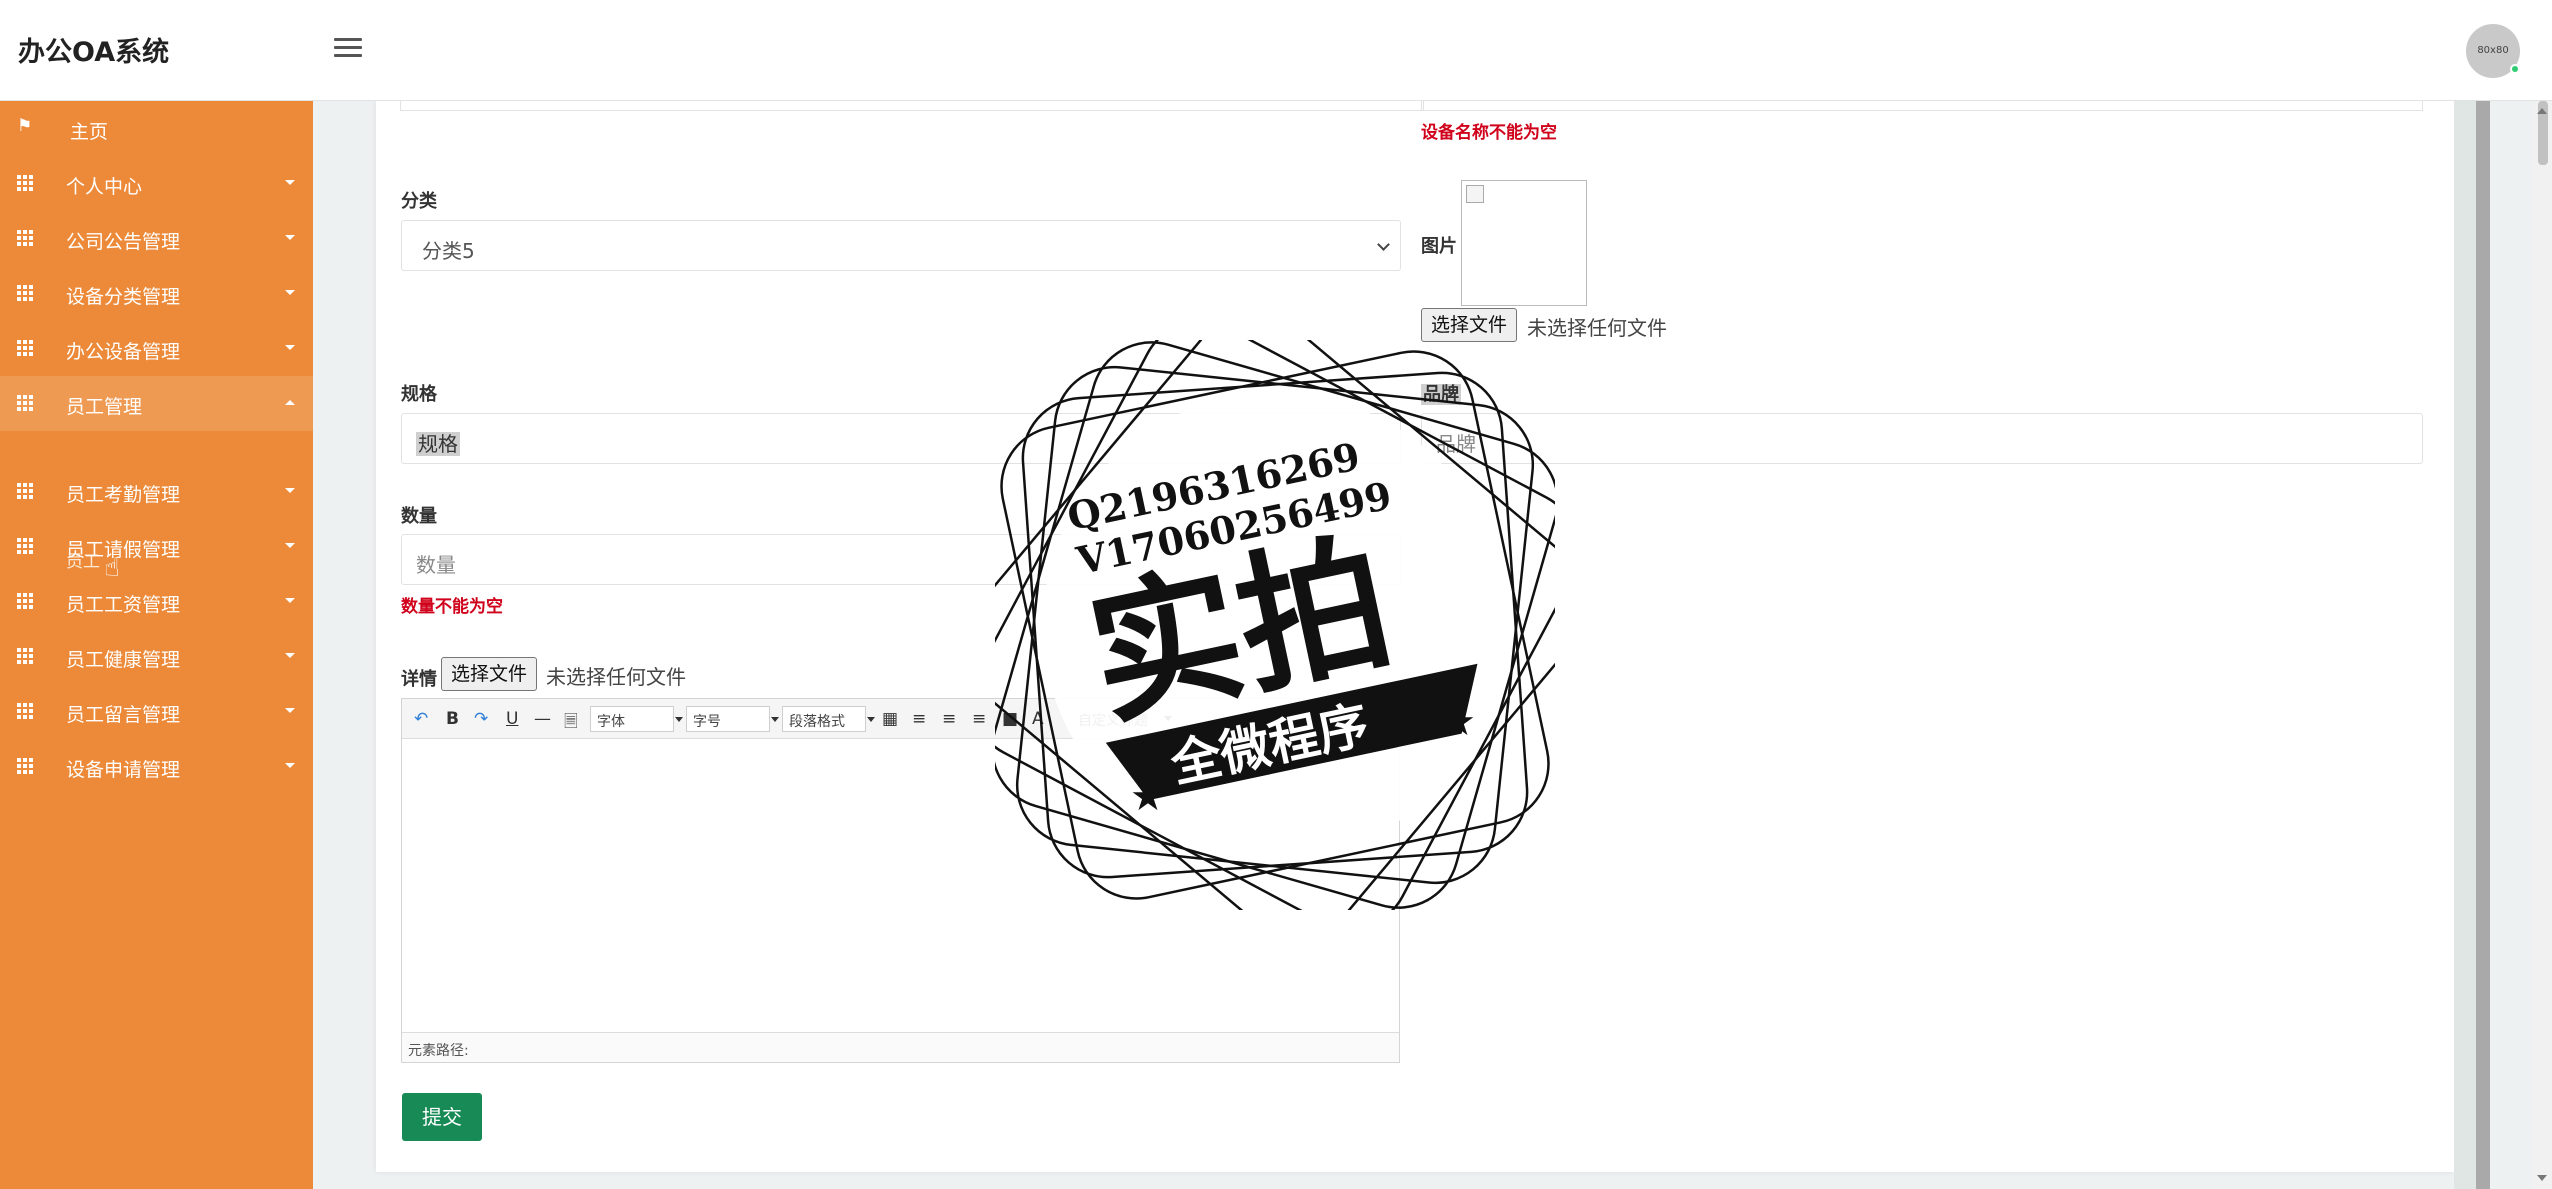 The image size is (2552, 1189). Describe the element at coordinates (979, 719) in the screenshot. I see `align-center-icon: ≡` at that location.